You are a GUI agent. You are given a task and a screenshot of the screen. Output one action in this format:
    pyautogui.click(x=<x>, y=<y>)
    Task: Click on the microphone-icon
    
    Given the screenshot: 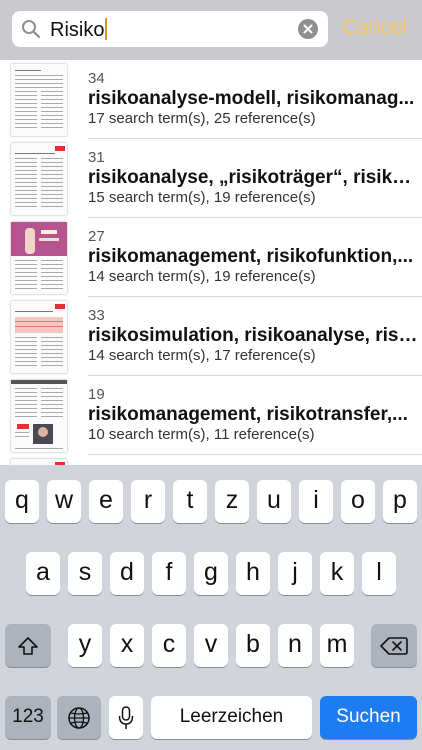 What is the action you would take?
    pyautogui.click(x=126, y=717)
    